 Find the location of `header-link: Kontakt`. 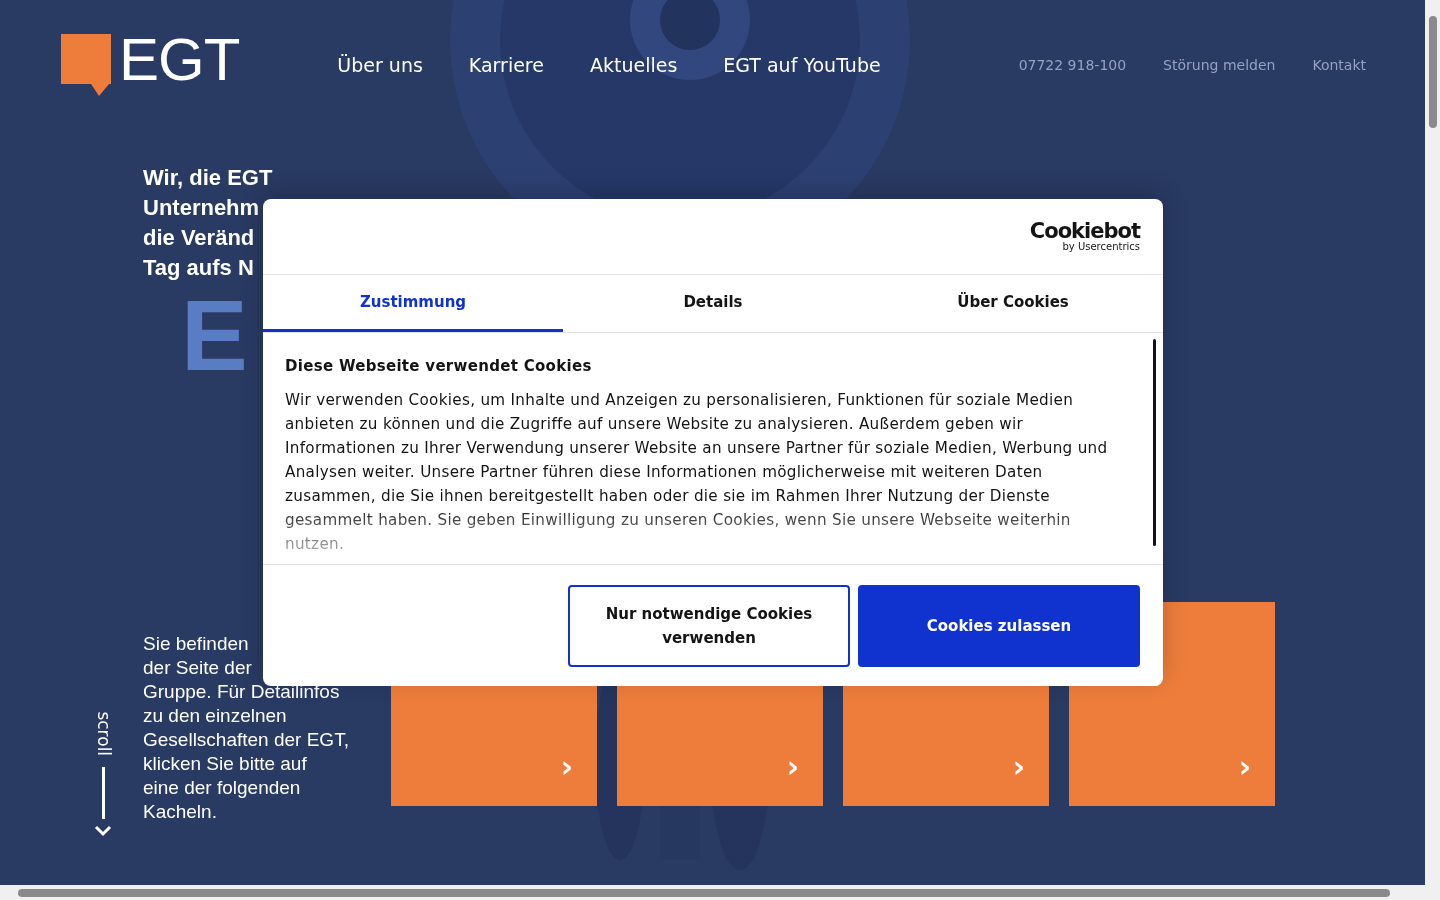

header-link: Kontakt is located at coordinates (1339, 65).